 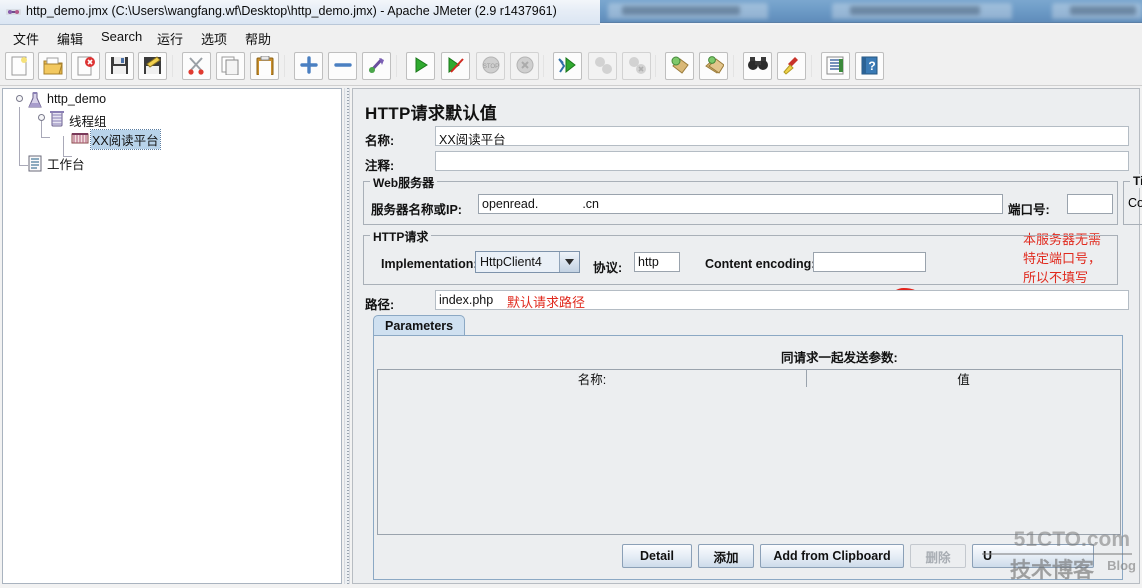 What do you see at coordinates (938, 556) in the screenshot?
I see `delete-button: 删除` at bounding box center [938, 556].